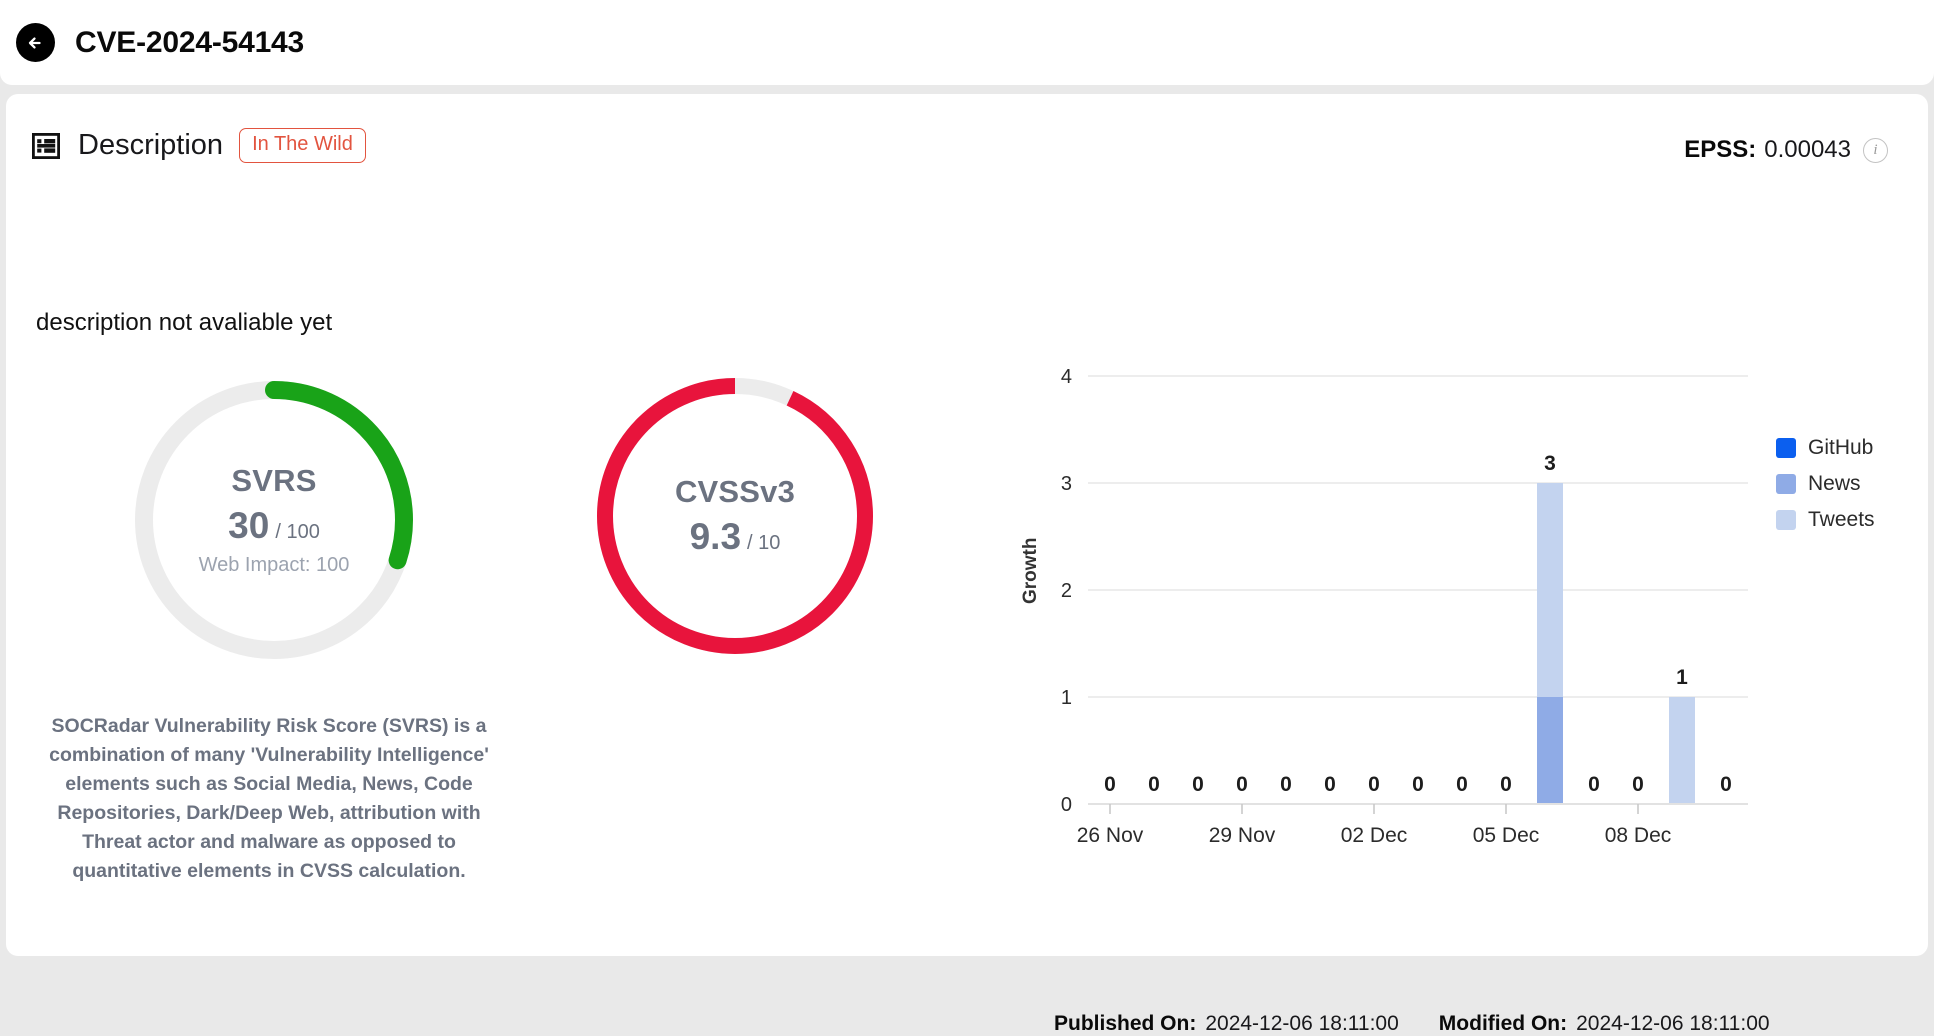 Image resolution: width=1934 pixels, height=1036 pixels. I want to click on svrs-gauge: SVRS 30 / 100 Web Impact: 100, so click(274, 520).